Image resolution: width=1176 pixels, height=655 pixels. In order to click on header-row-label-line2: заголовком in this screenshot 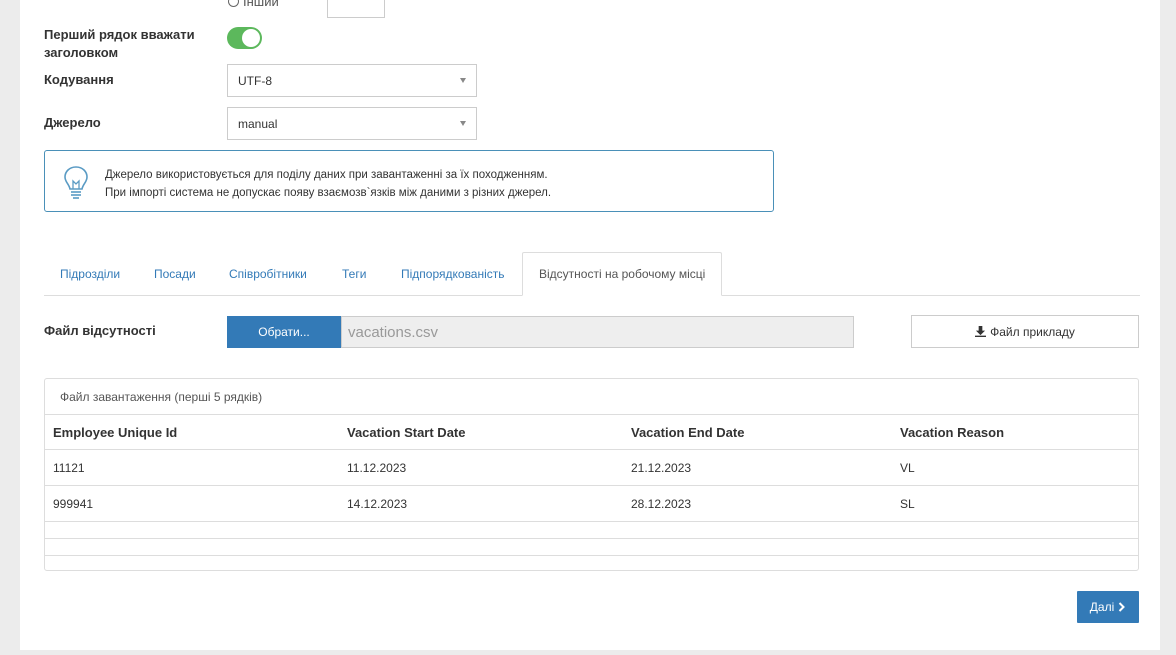, I will do `click(81, 52)`.